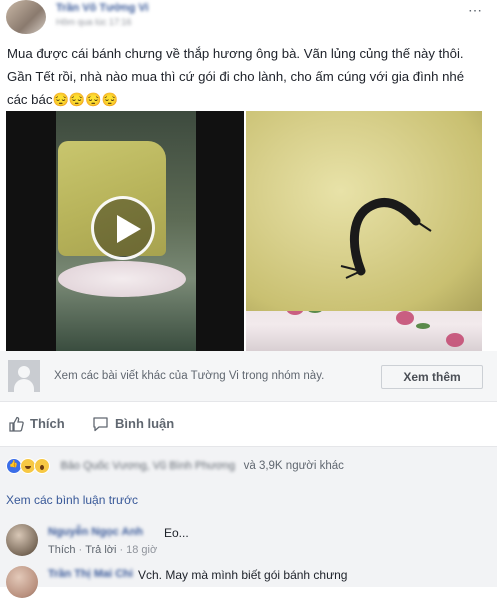 This screenshot has height=598, width=497. Describe the element at coordinates (100, 550) in the screenshot. I see `comment-reply-link: Trả lời` at that location.